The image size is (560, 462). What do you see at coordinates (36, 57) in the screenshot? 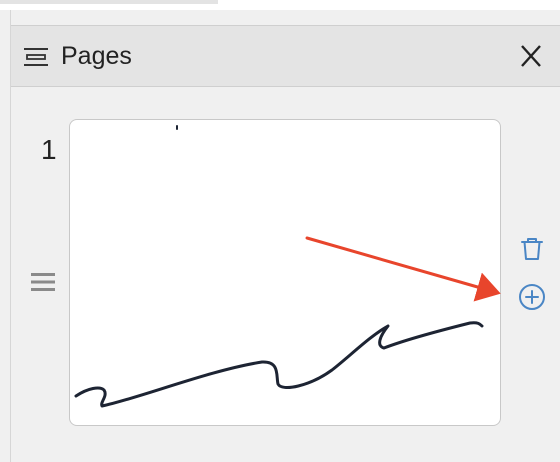
I see `pages-list-icon` at bounding box center [36, 57].